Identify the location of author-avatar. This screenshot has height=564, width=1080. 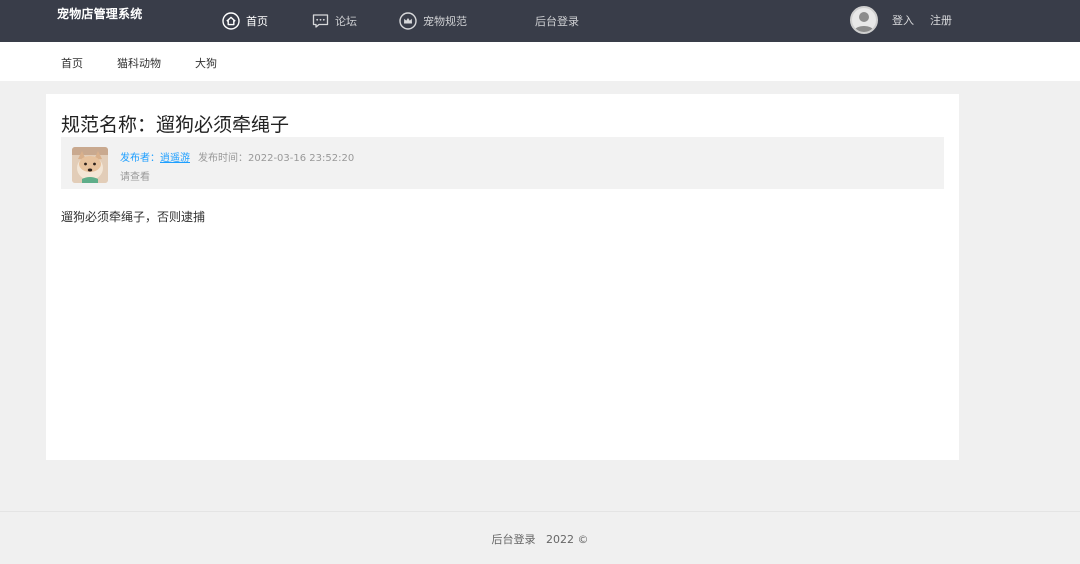
(90, 165).